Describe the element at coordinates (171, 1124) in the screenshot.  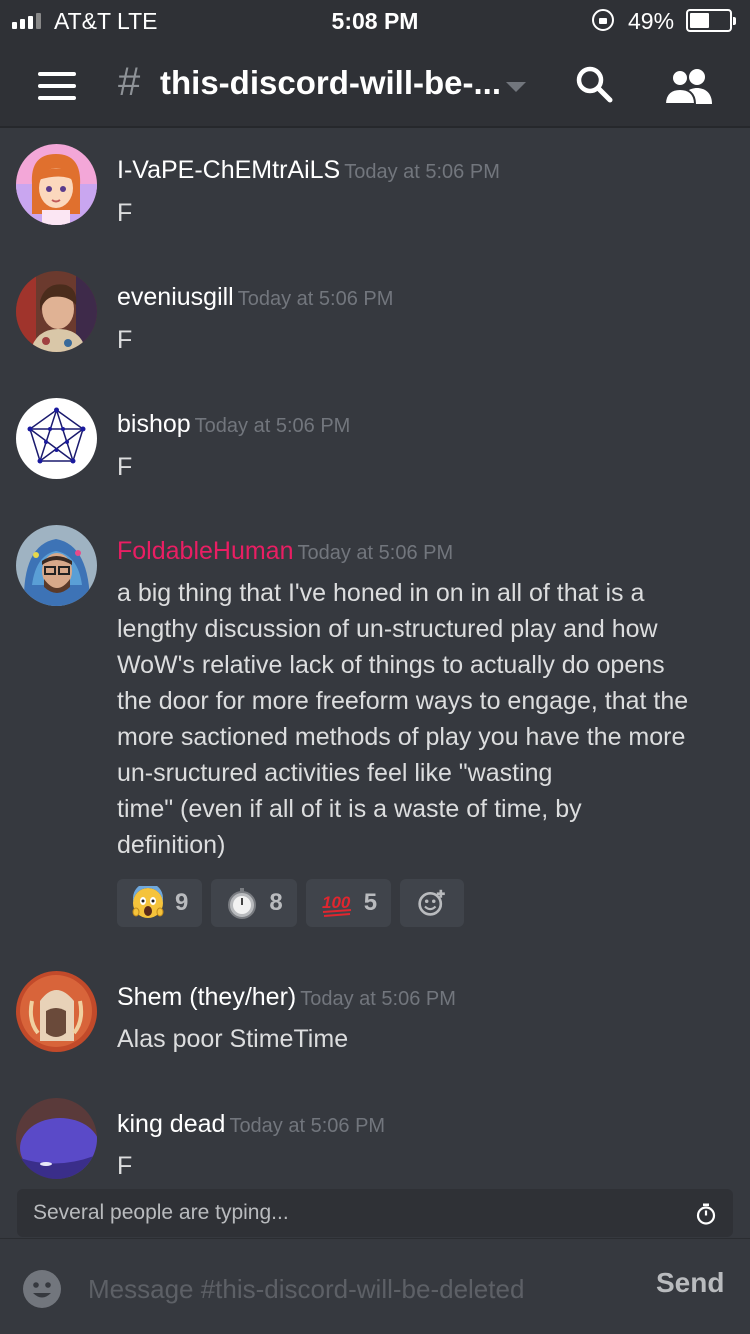
I see `author-name: king dead` at that location.